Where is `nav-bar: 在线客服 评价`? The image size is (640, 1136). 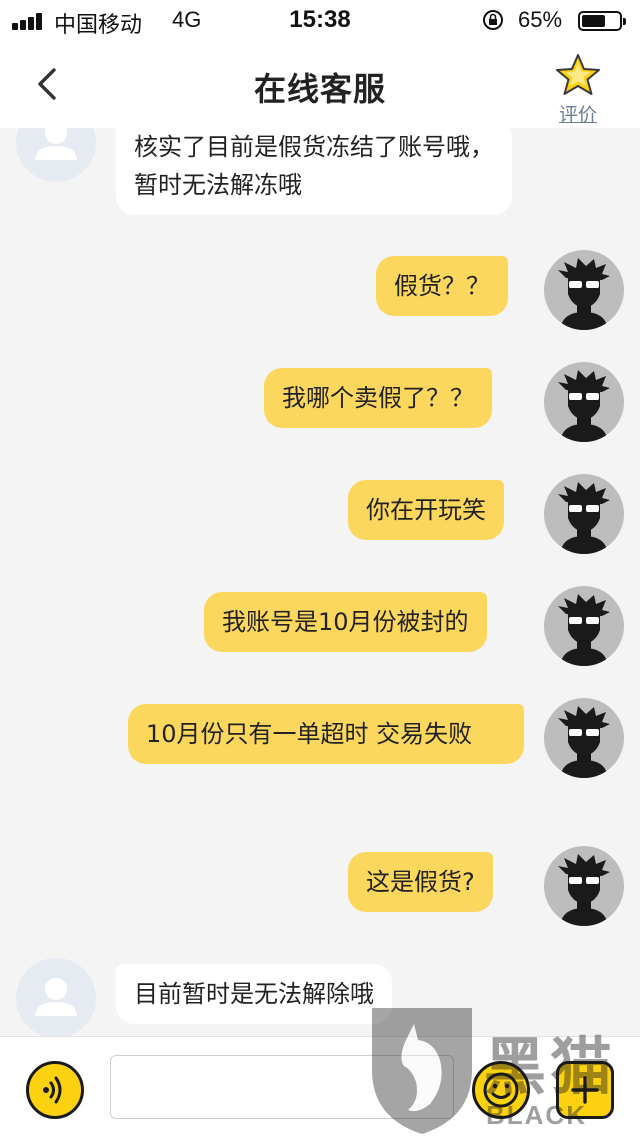
nav-bar: 在线客服 评价 is located at coordinates (320, 84).